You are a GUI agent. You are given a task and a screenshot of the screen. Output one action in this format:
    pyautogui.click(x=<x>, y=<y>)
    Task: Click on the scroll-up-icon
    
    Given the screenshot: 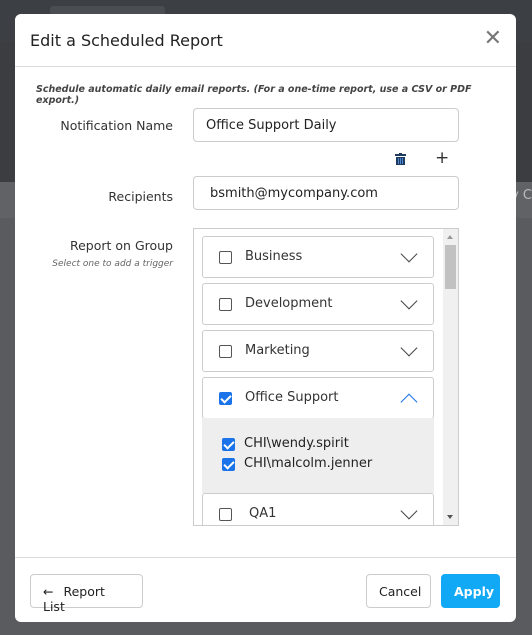 What is the action you would take?
    pyautogui.click(x=450, y=237)
    